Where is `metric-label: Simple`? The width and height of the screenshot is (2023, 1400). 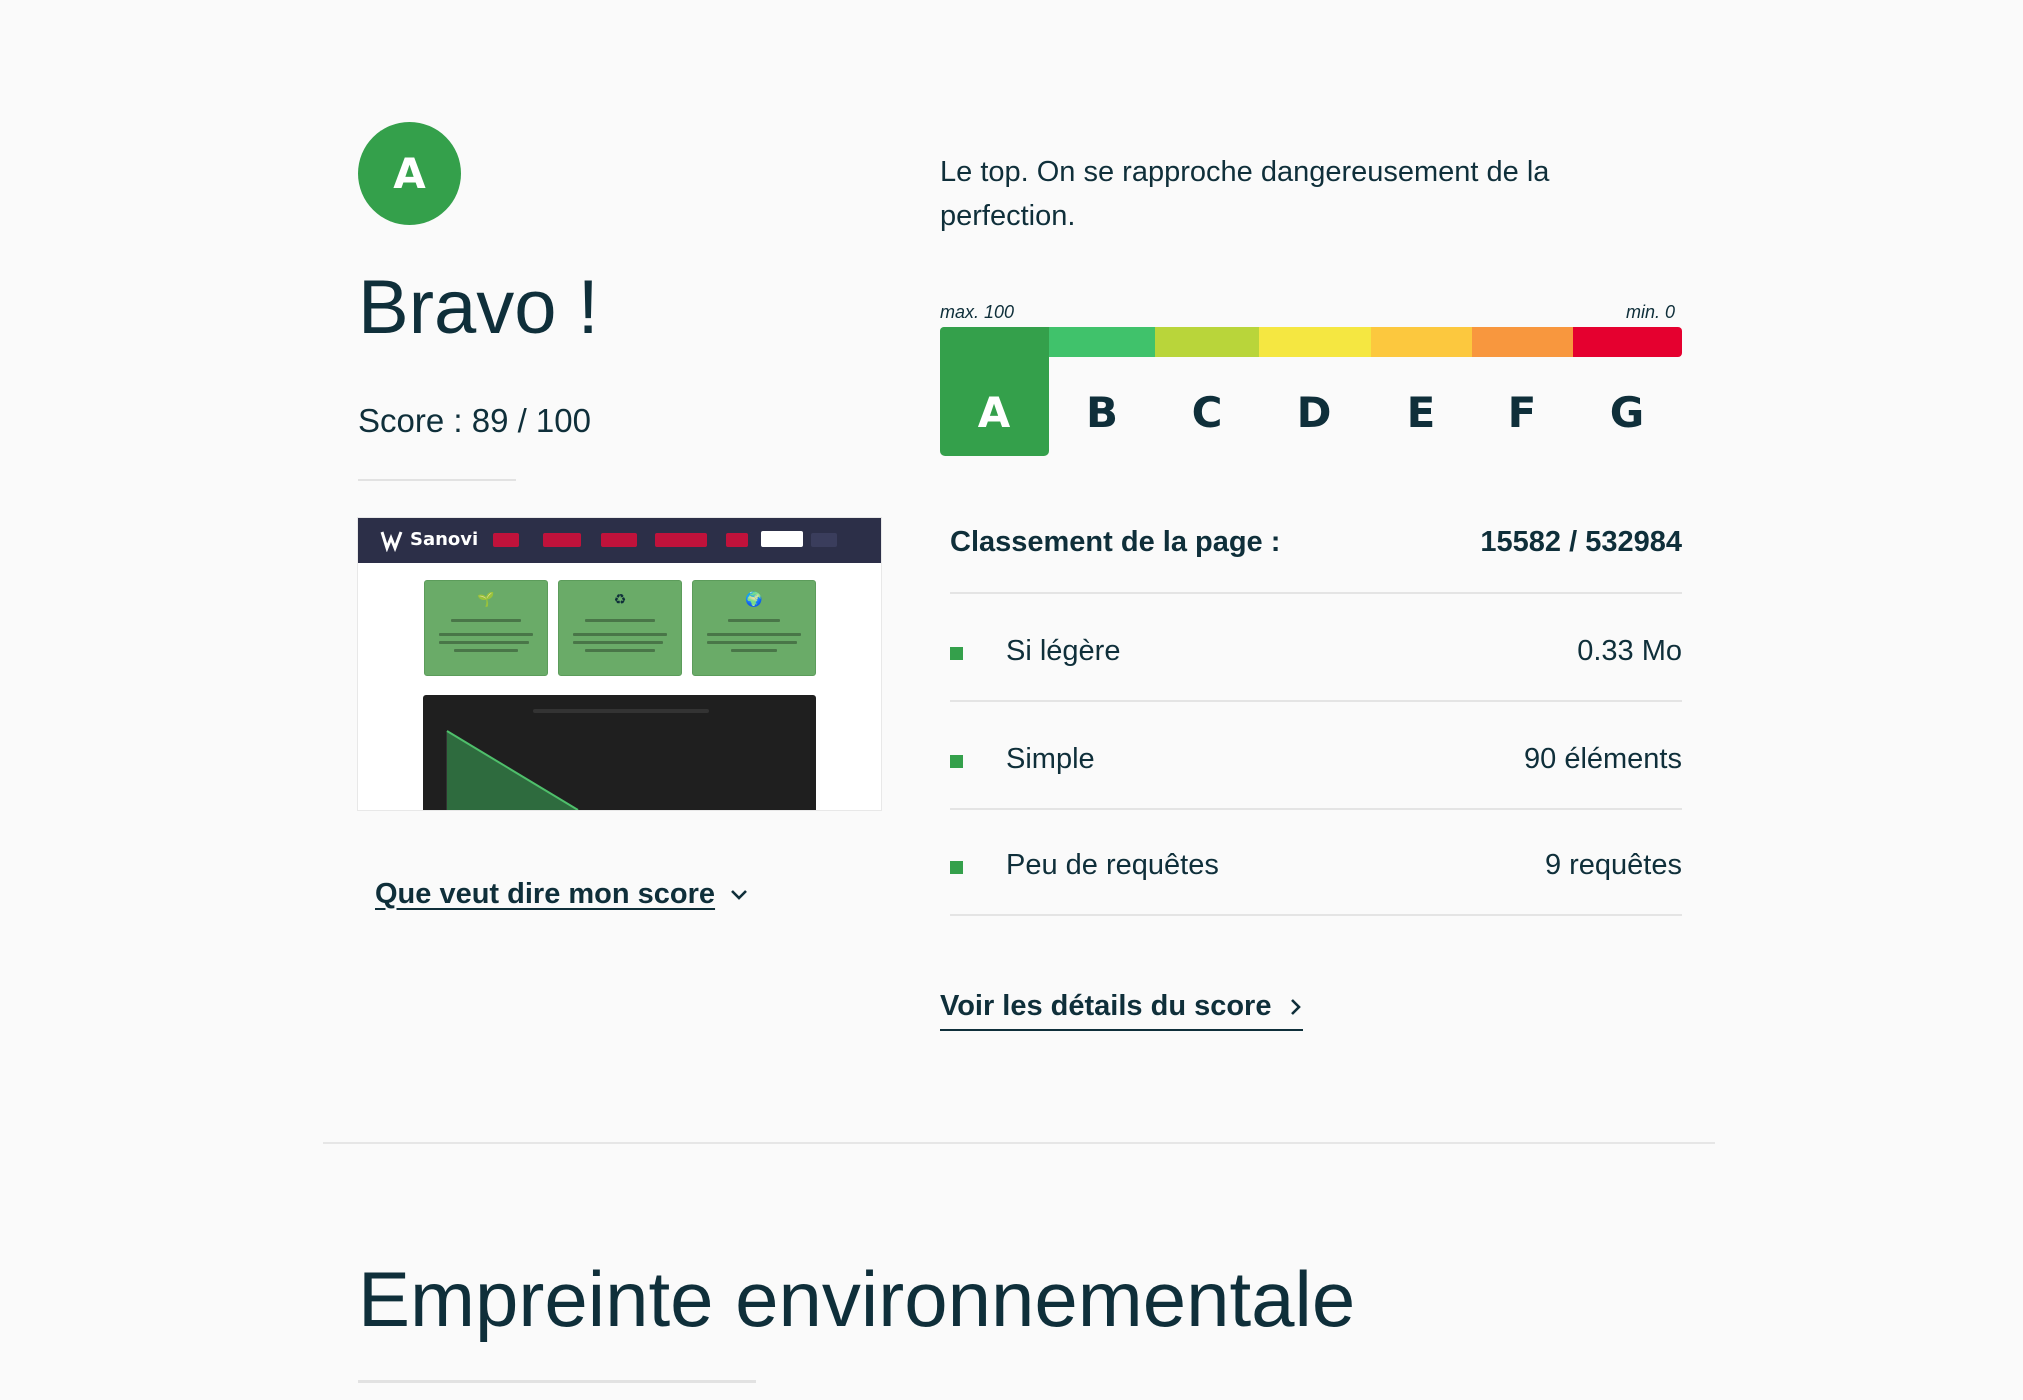 metric-label: Simple is located at coordinates (1050, 759).